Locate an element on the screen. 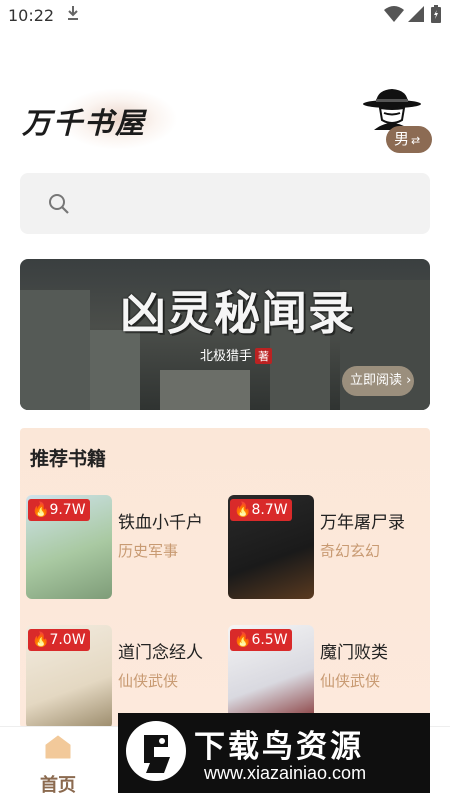 This screenshot has width=450, height=800. search-icon is located at coordinates (59, 206).